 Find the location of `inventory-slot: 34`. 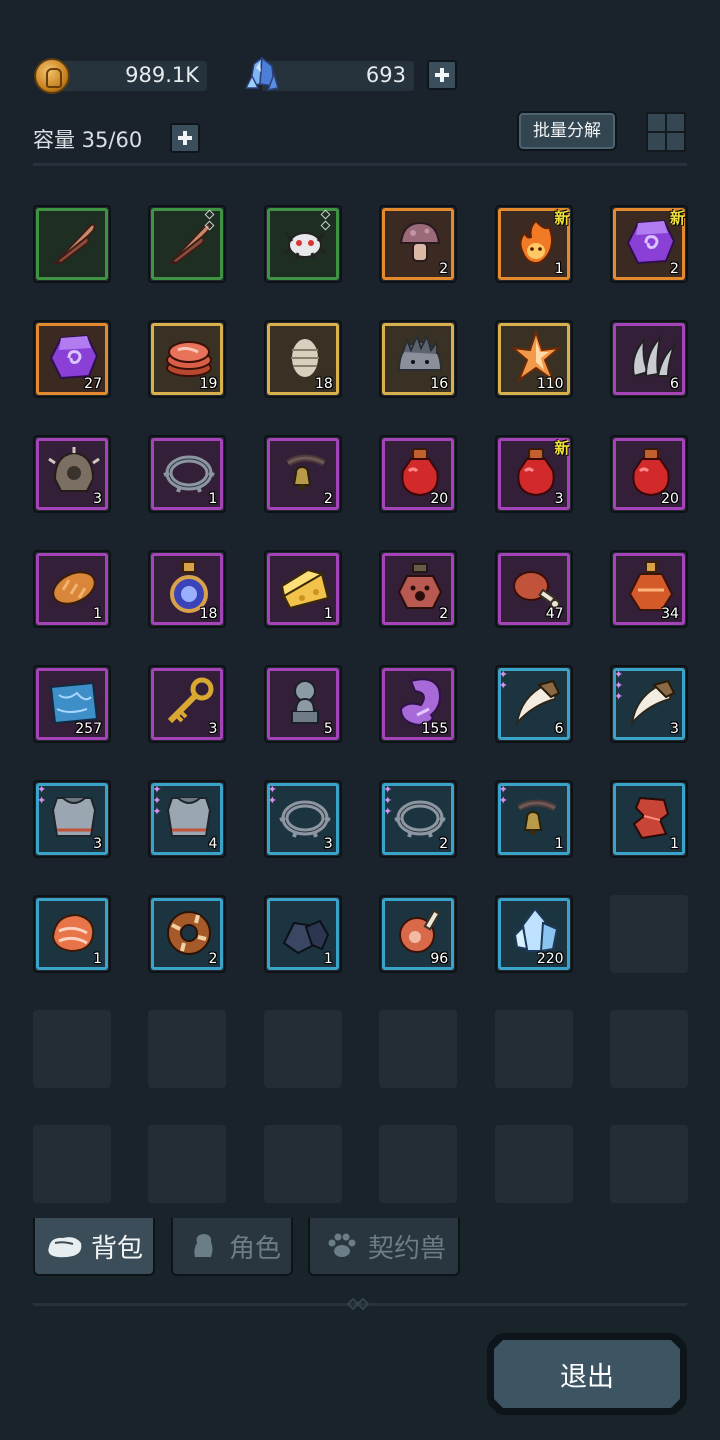

inventory-slot: 34 is located at coordinates (648, 589).